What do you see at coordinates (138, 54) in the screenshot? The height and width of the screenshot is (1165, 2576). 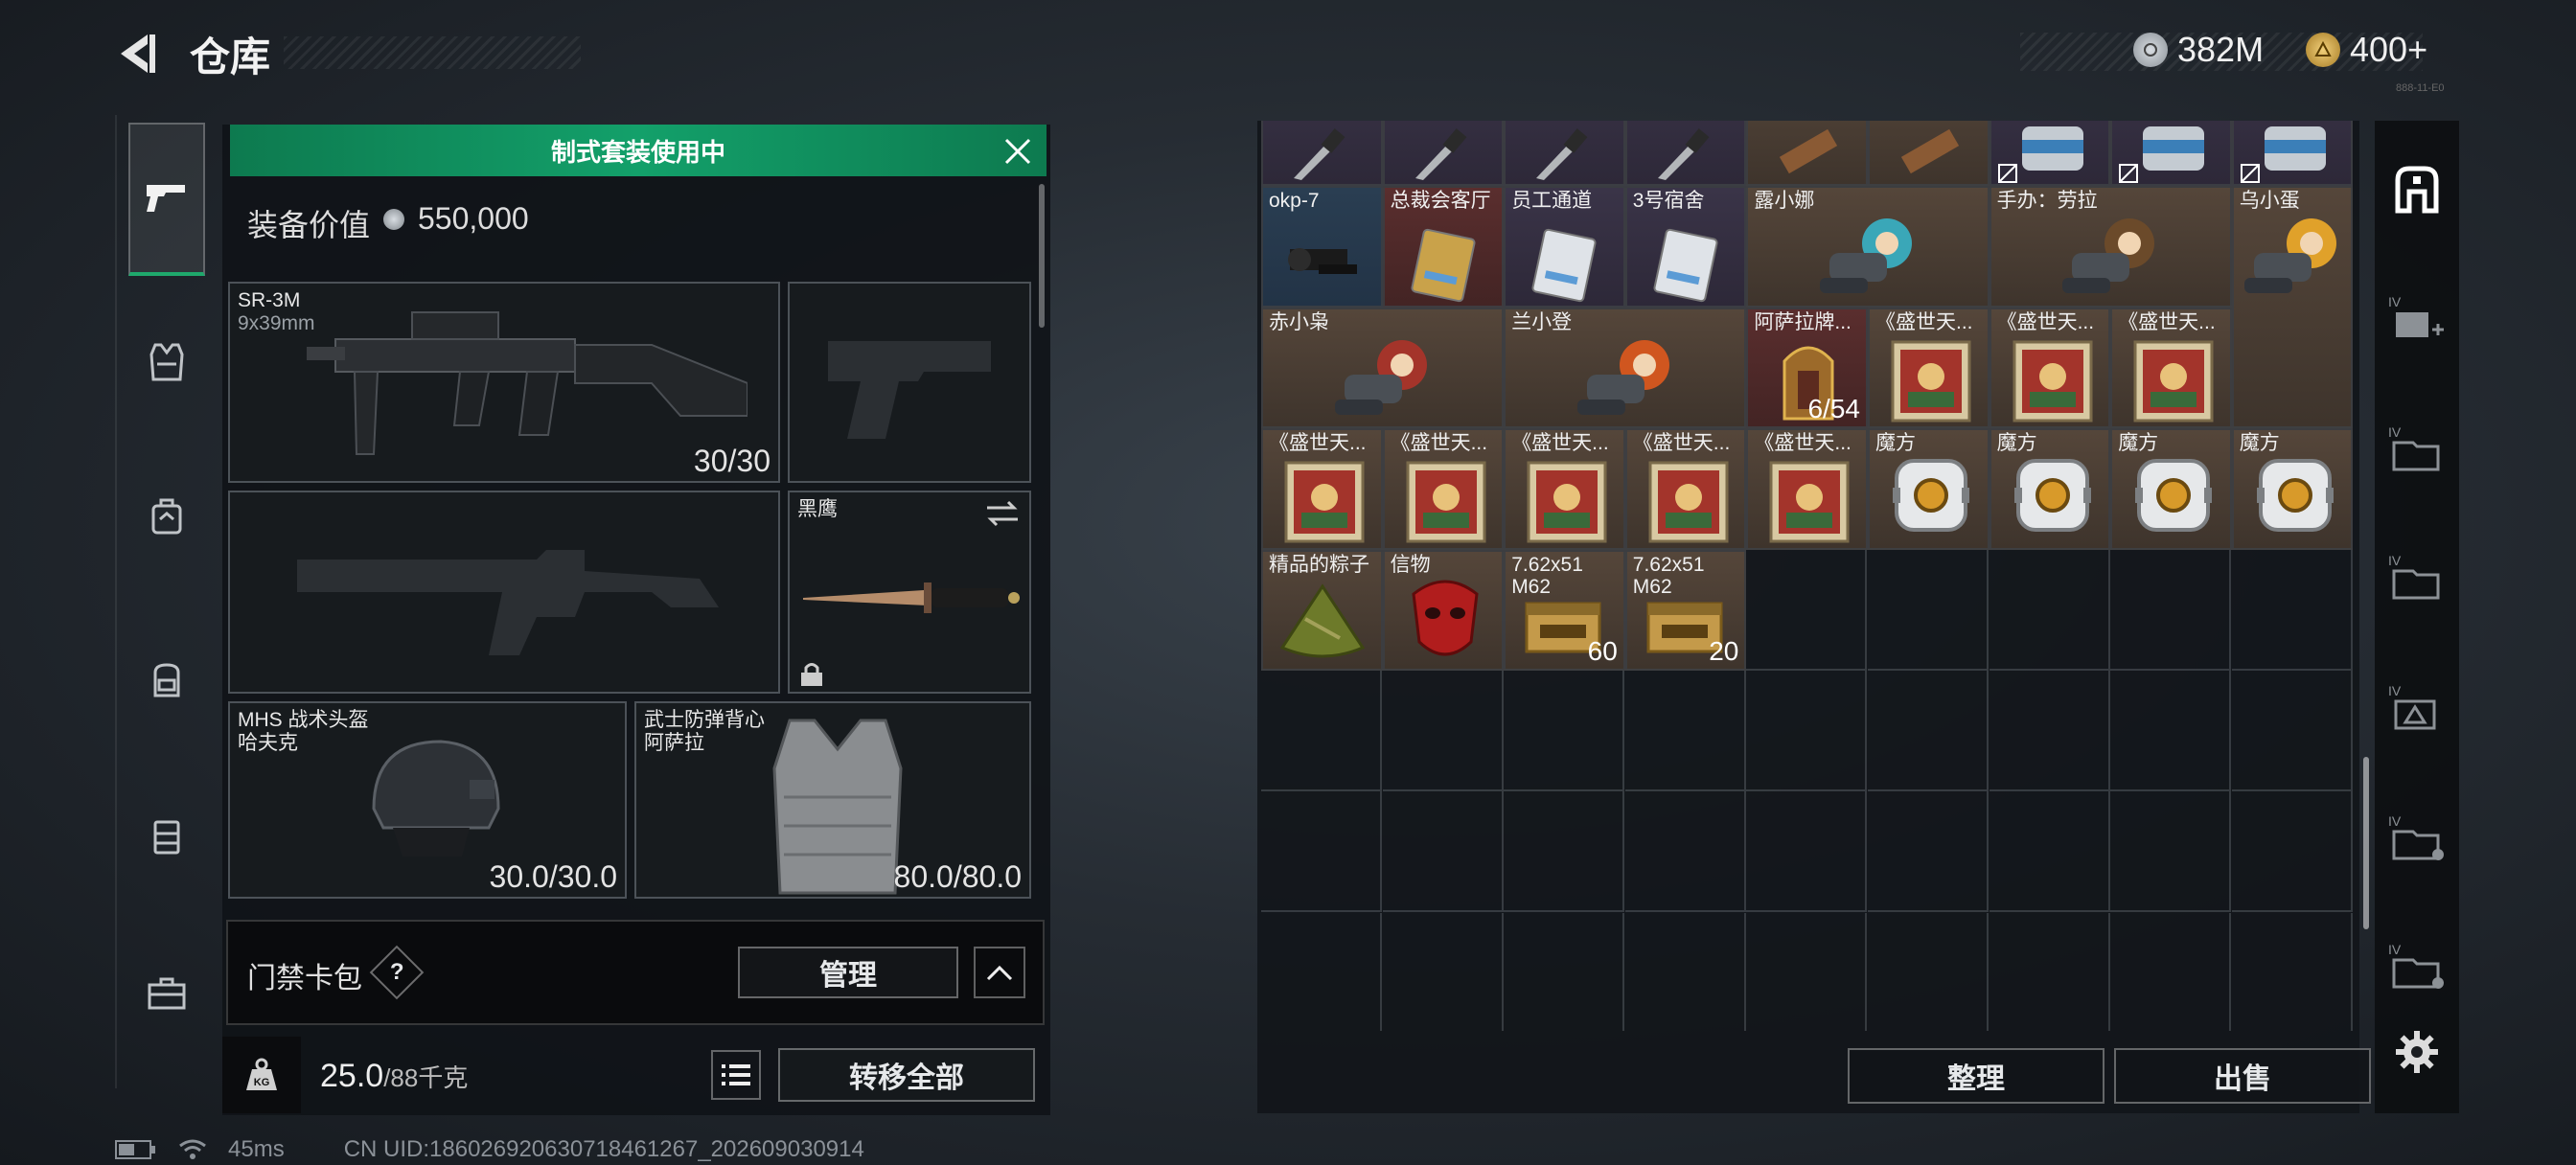 I see `back-button` at bounding box center [138, 54].